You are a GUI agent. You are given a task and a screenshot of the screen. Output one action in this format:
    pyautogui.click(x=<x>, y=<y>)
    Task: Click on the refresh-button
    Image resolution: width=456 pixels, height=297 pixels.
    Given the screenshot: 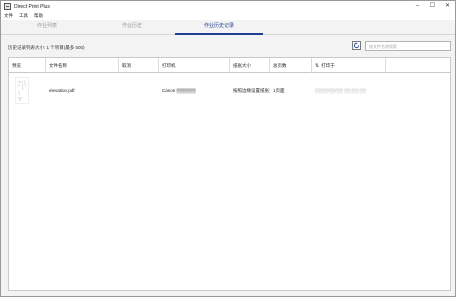 What is the action you would take?
    pyautogui.click(x=356, y=45)
    